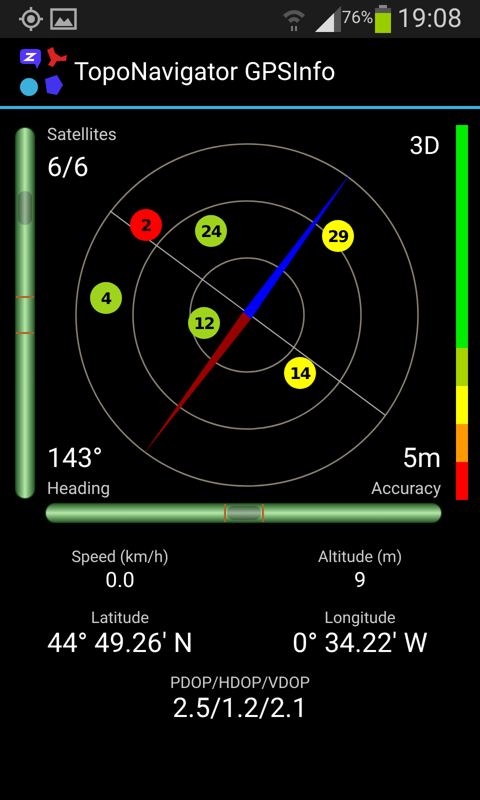 Image resolution: width=480 pixels, height=800 pixels. What do you see at coordinates (293, 19) in the screenshot?
I see `wifi-icon` at bounding box center [293, 19].